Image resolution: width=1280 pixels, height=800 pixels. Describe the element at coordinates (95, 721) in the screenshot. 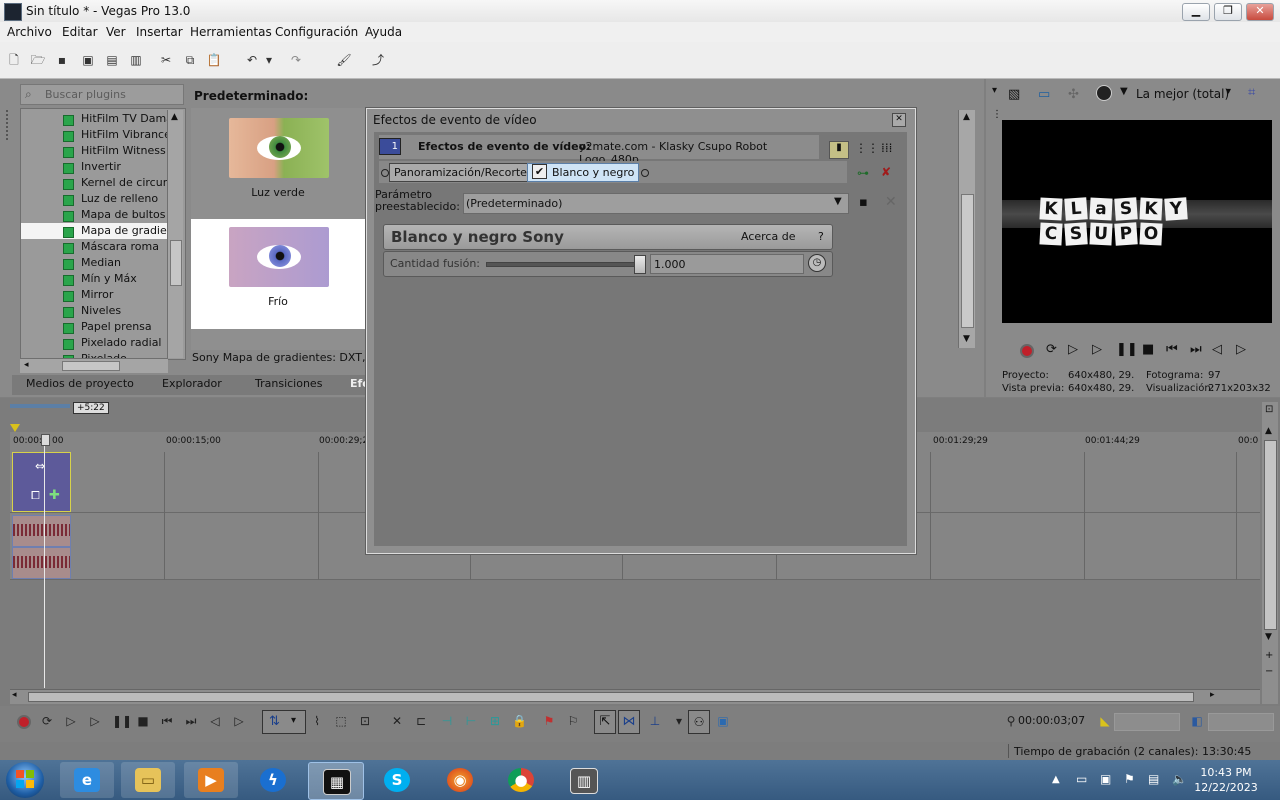

I see `play-icon: ▷` at that location.